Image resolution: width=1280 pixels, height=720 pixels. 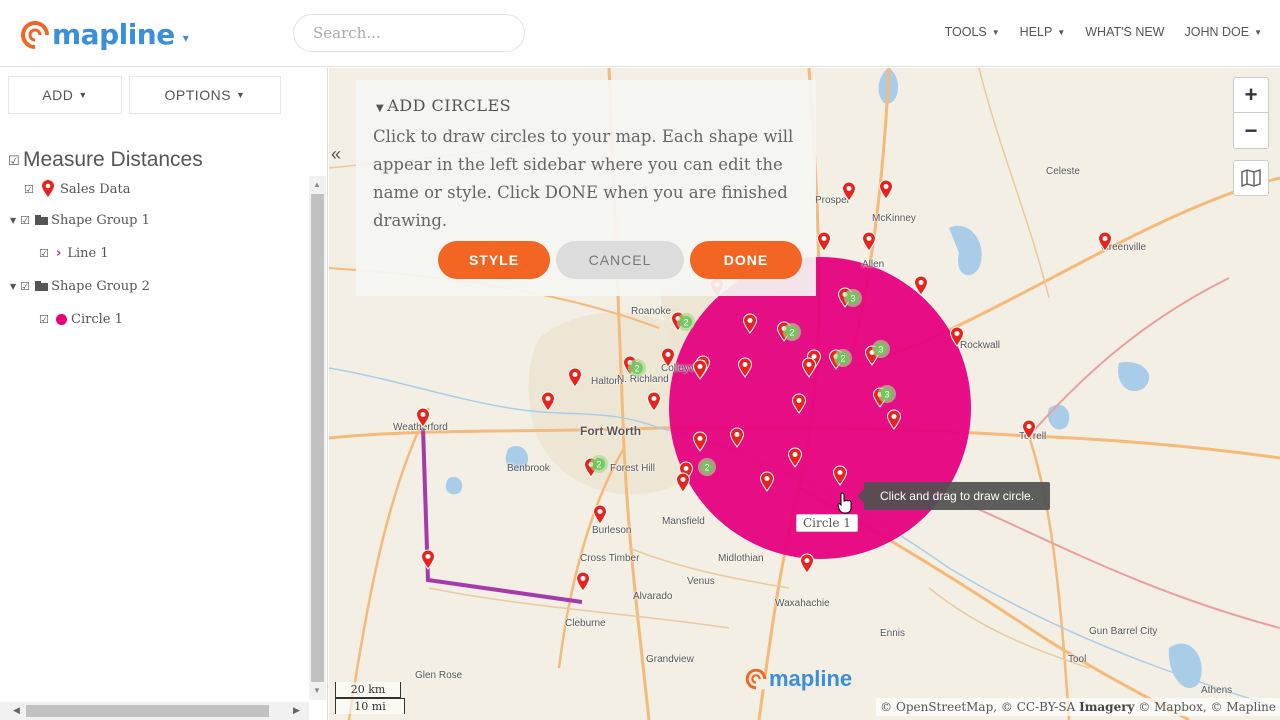 I want to click on map-layers-button, so click(x=1251, y=178).